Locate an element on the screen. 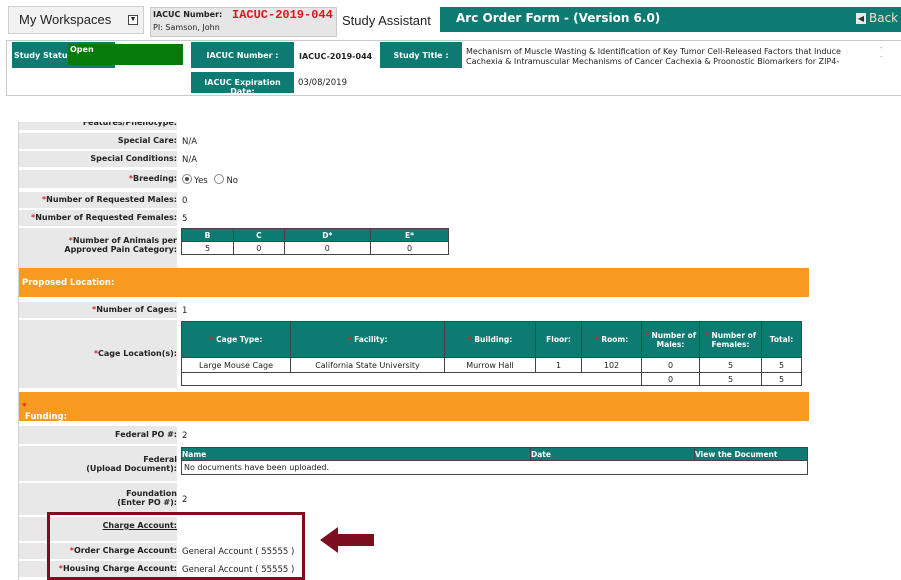  special-conditions-label: Special Conditions: is located at coordinates (98, 159).